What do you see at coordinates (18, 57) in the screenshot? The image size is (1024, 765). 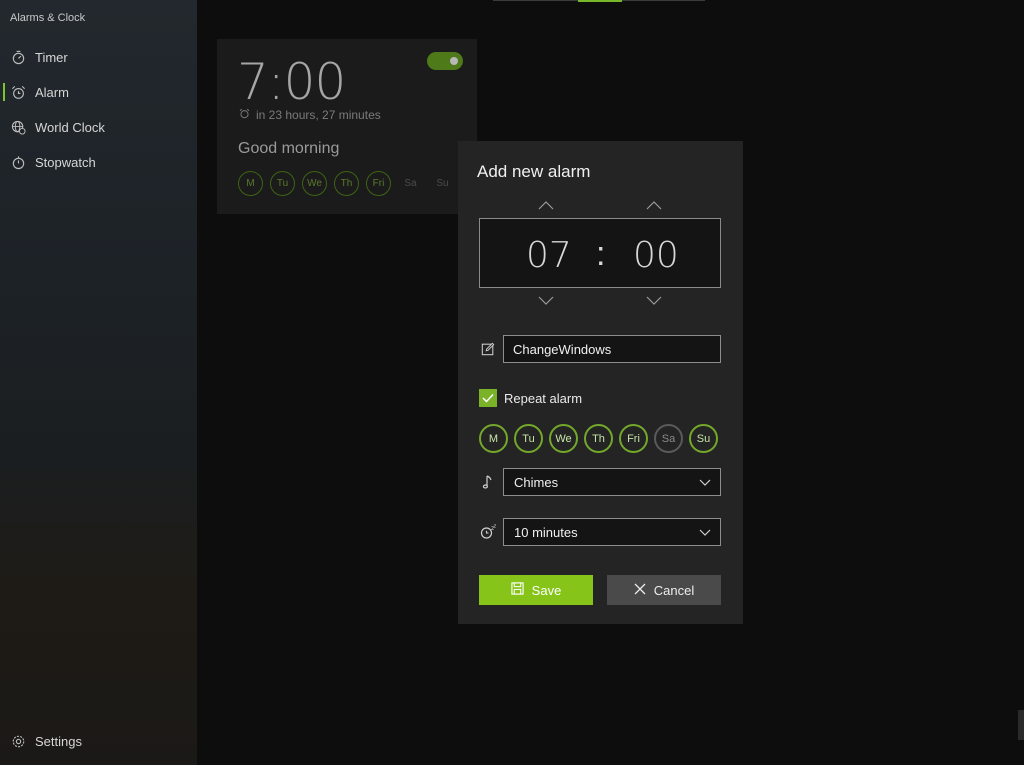 I see `timer-icon` at bounding box center [18, 57].